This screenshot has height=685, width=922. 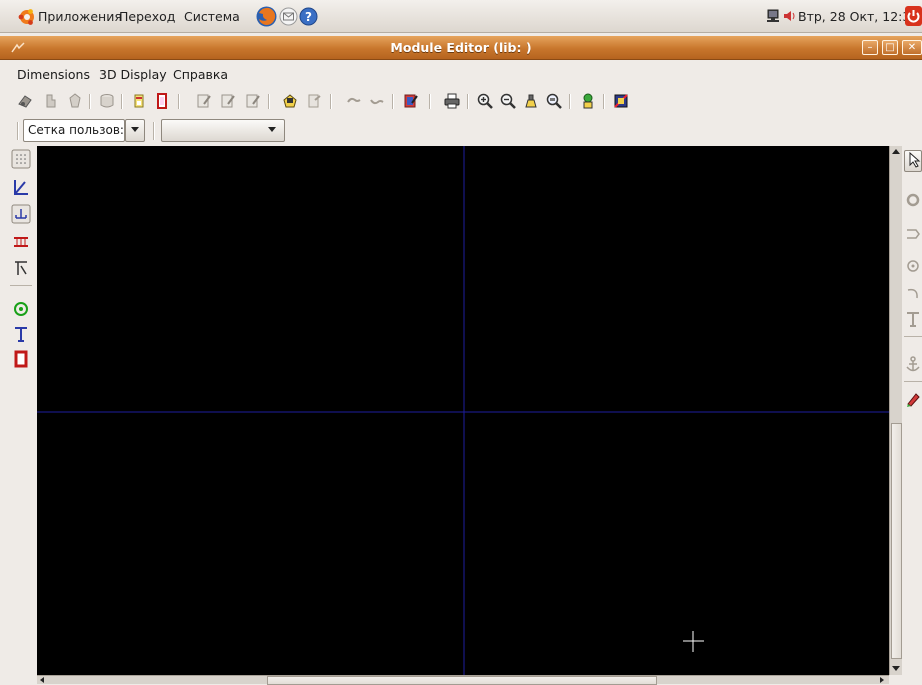 I want to click on pad-display-icon, so click(x=21, y=309).